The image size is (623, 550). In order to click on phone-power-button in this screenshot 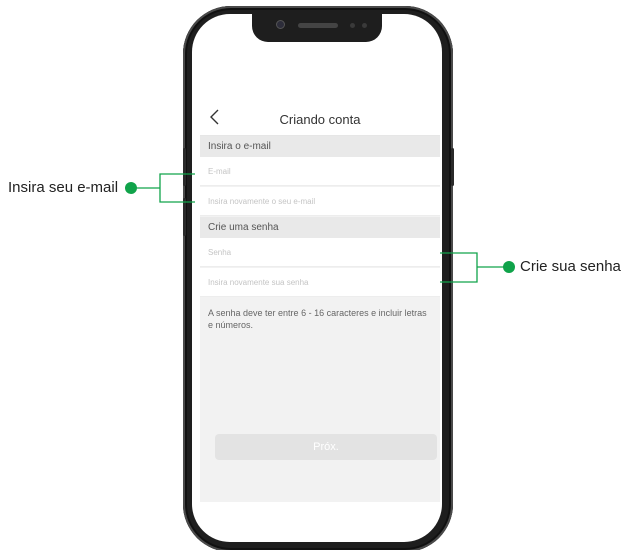, I will do `click(452, 167)`.